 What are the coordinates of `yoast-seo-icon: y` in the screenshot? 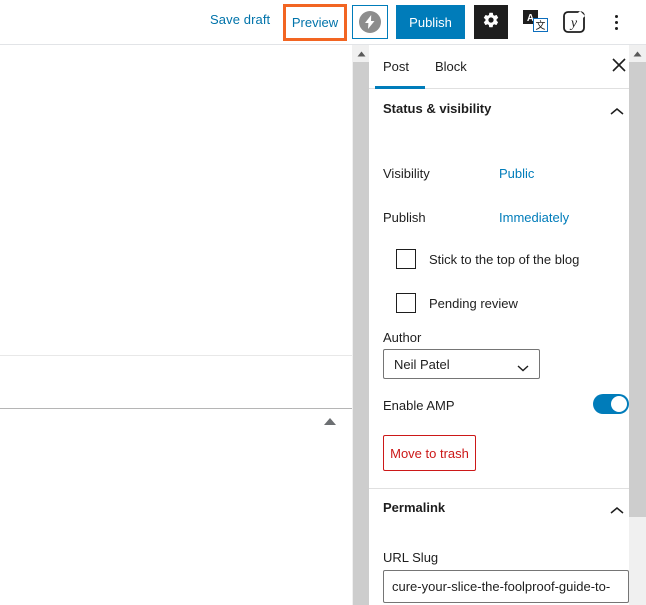 It's located at (574, 25).